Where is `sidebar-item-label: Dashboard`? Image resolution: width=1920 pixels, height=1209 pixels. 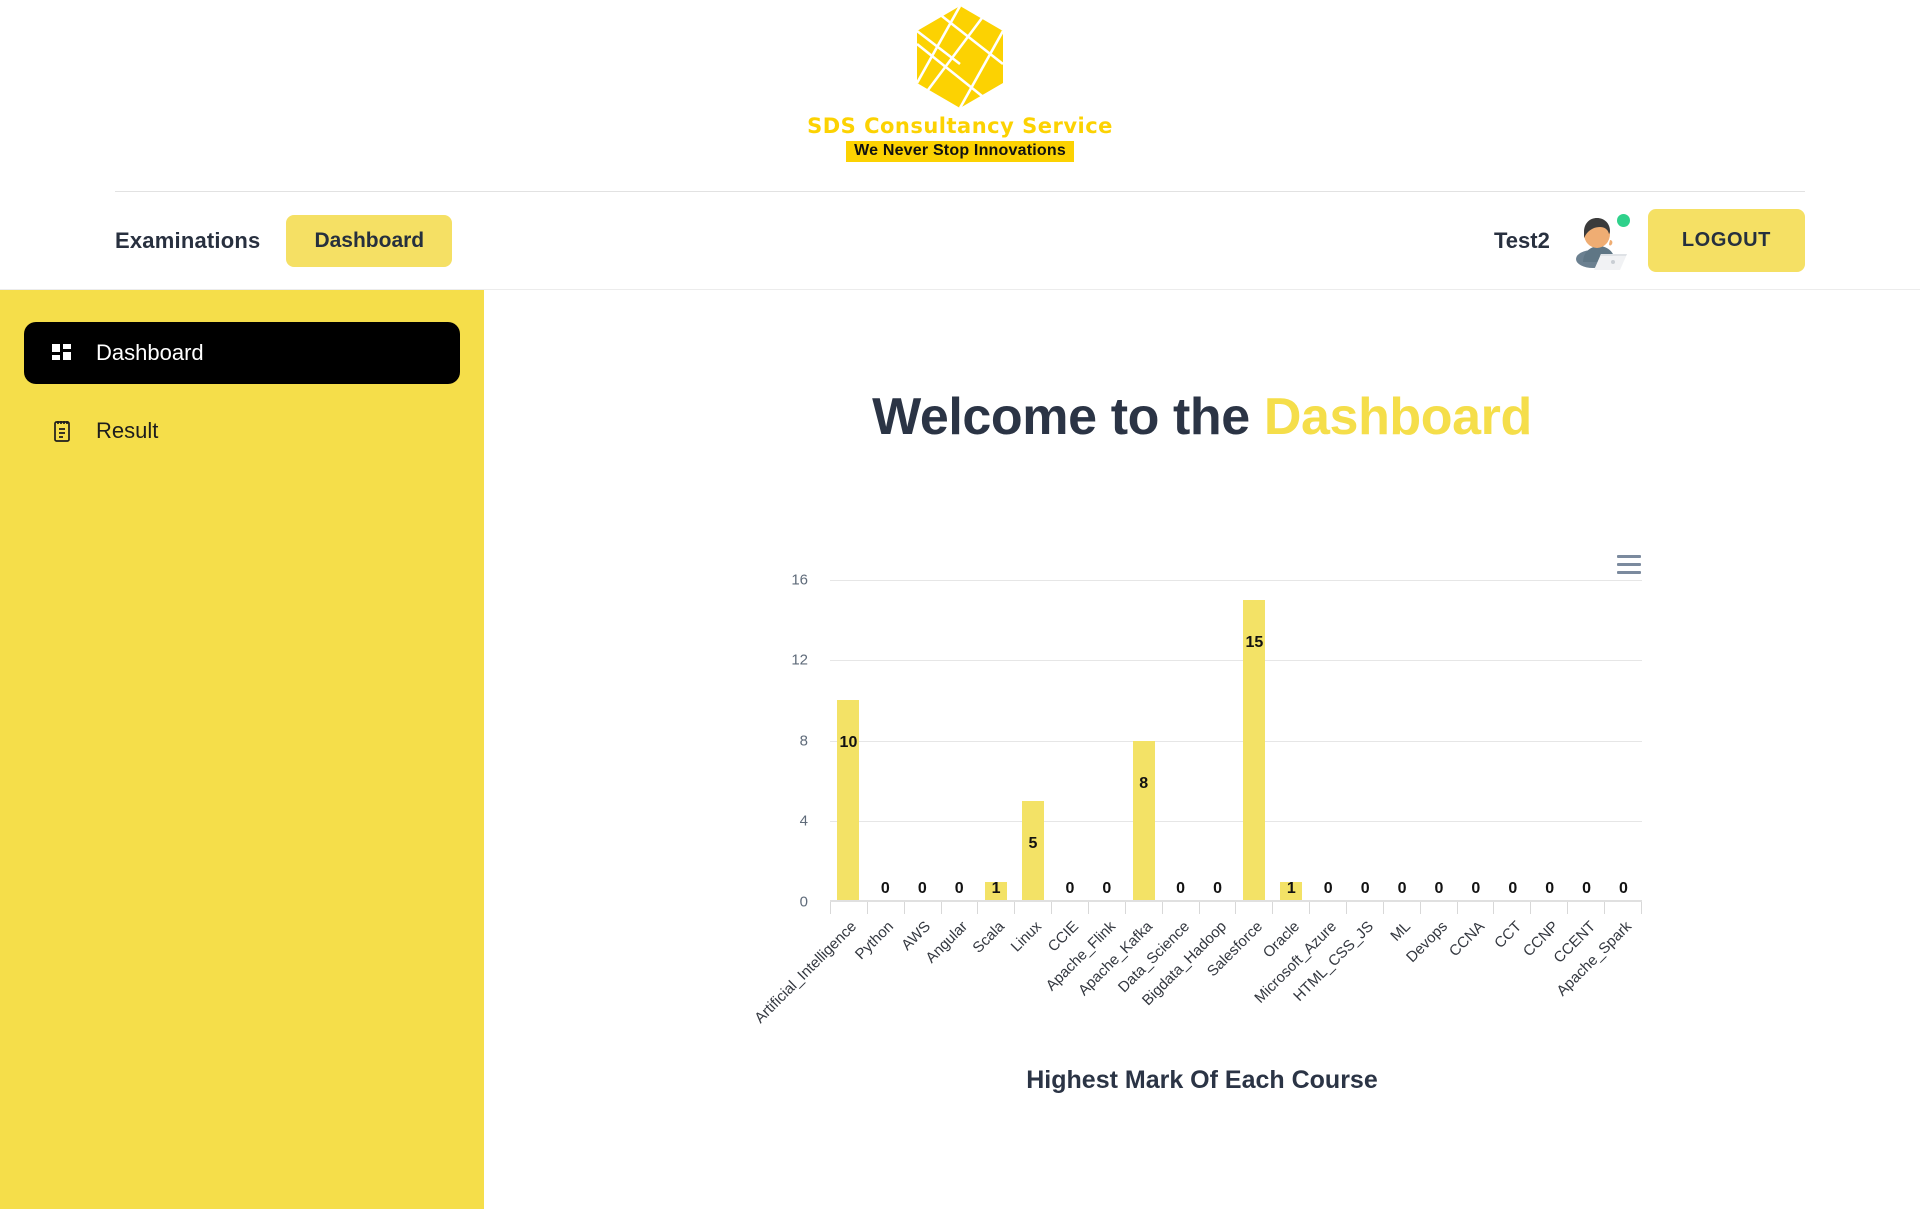
sidebar-item-label: Dashboard is located at coordinates (150, 352).